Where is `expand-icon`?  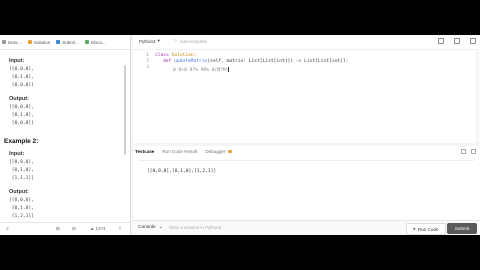
expand-icon is located at coordinates (463, 151).